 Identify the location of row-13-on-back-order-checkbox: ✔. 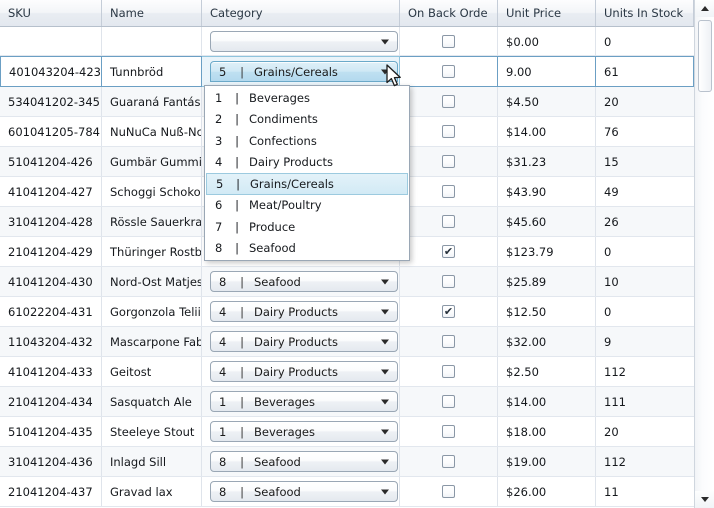
(448, 461).